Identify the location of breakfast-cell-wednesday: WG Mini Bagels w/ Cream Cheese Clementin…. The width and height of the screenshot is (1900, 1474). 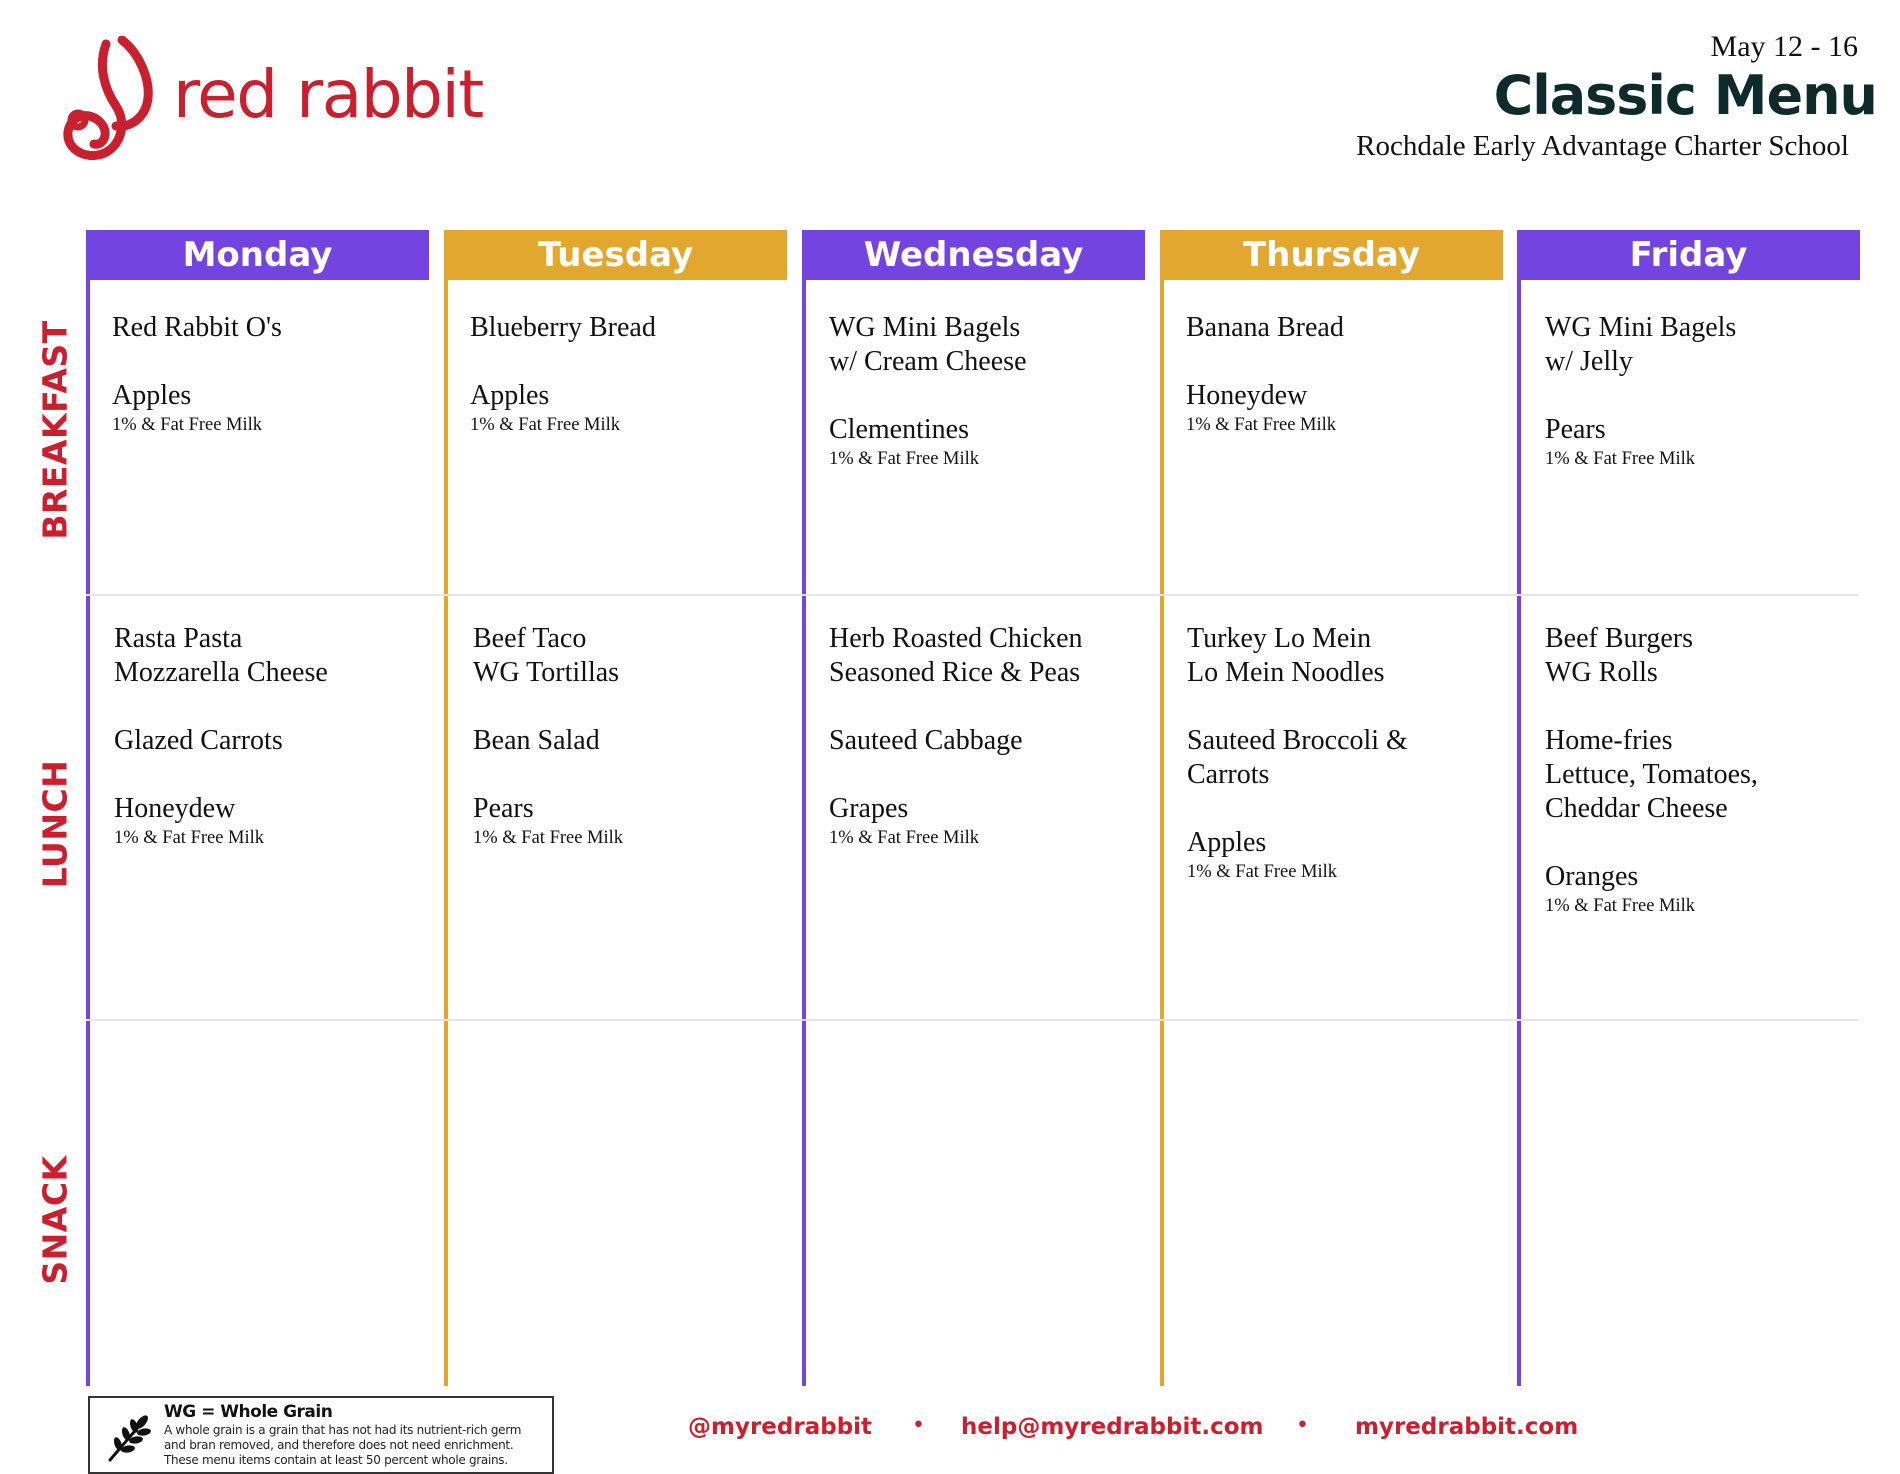
(989, 391).